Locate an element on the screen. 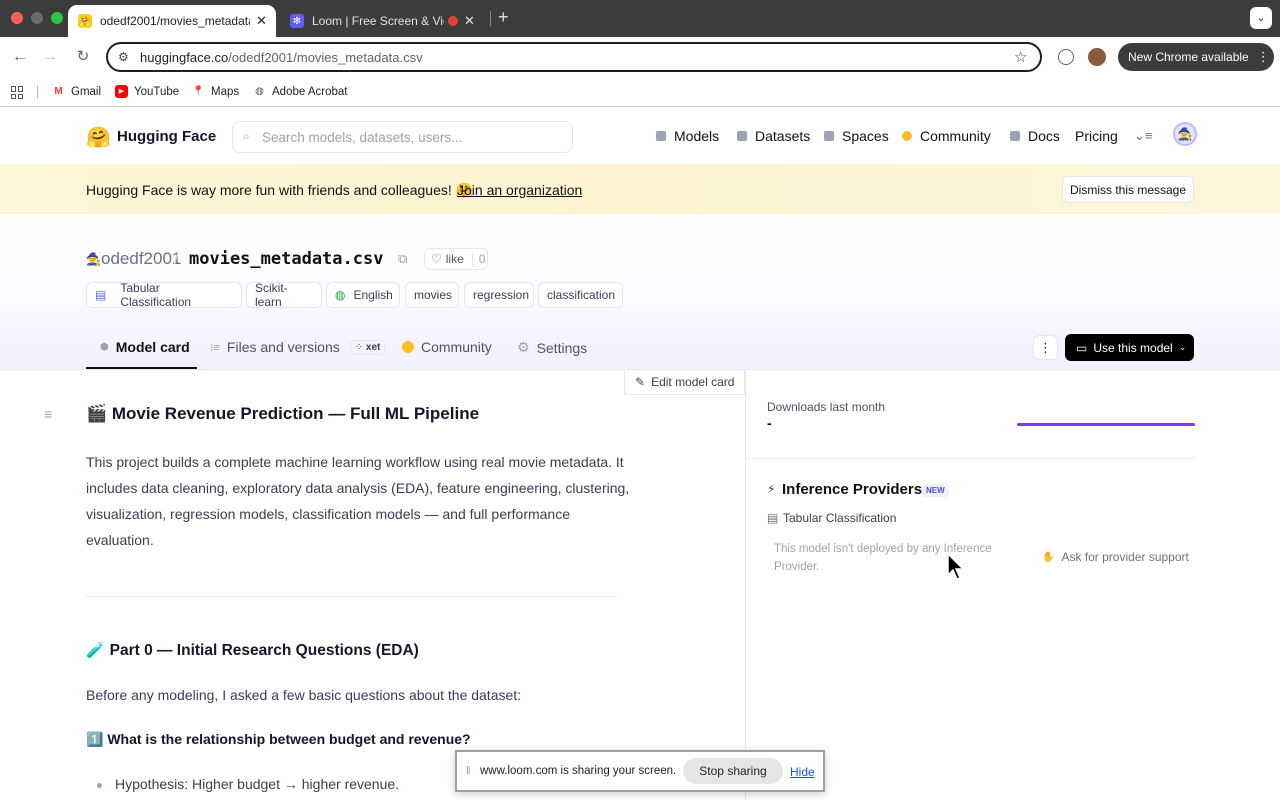 This screenshot has height=800, width=1280. hide-link: Hide is located at coordinates (802, 772).